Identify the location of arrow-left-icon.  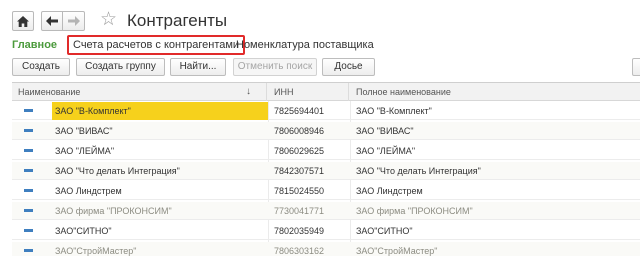
(52, 21).